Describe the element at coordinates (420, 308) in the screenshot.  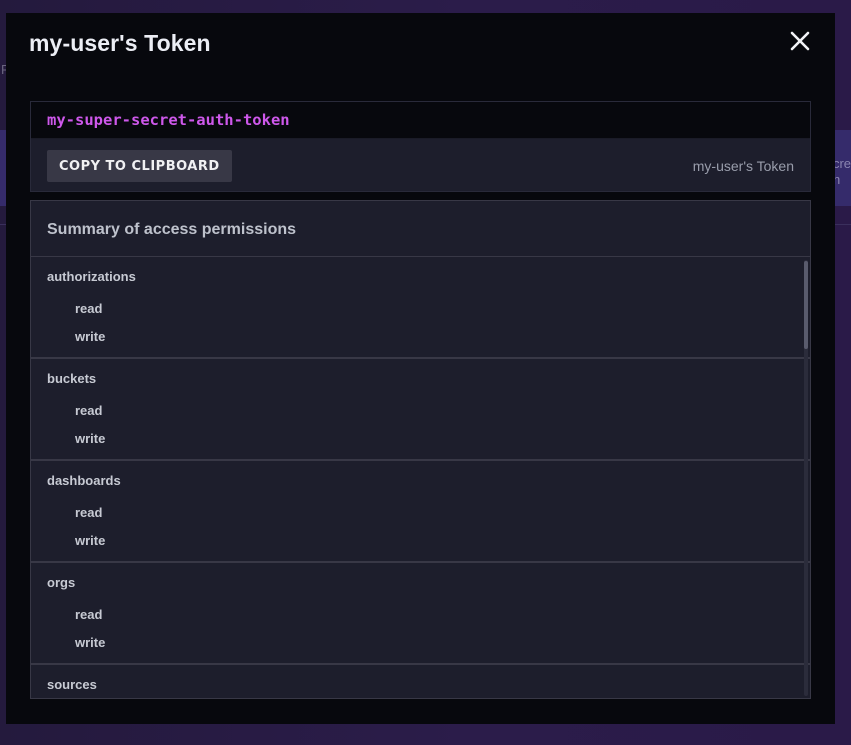
I see `permission-group-authorizations: authorizations read write` at that location.